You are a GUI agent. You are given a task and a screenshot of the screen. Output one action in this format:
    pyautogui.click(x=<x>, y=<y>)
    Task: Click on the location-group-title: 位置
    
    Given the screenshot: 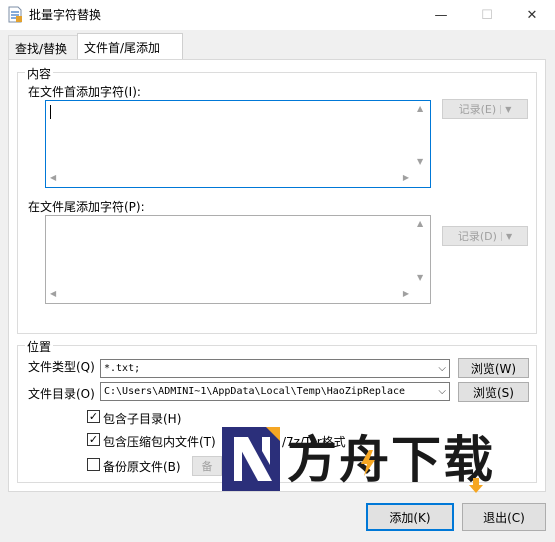 What is the action you would take?
    pyautogui.click(x=39, y=346)
    